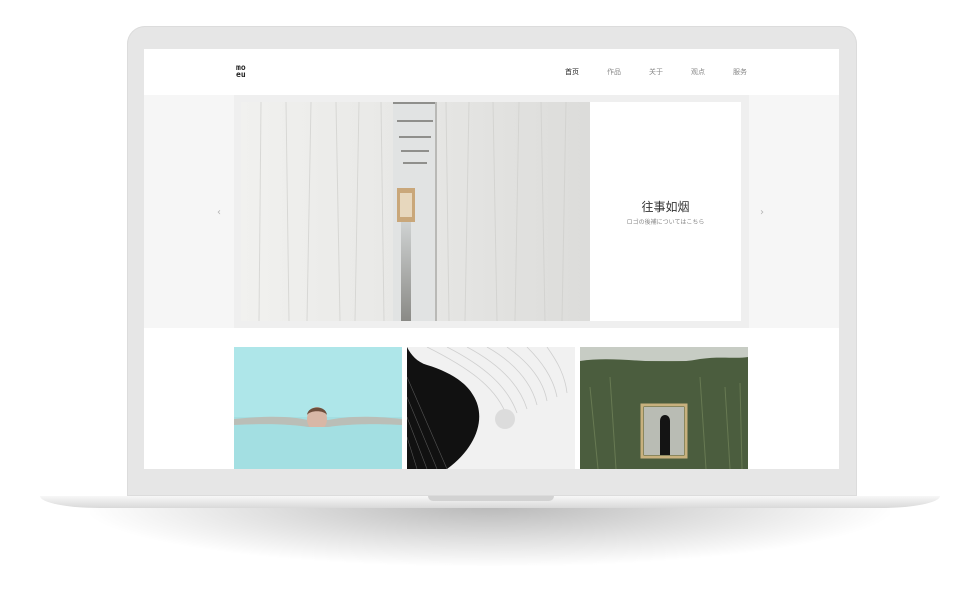 The image size is (980, 600). I want to click on laptop-notch, so click(491, 498).